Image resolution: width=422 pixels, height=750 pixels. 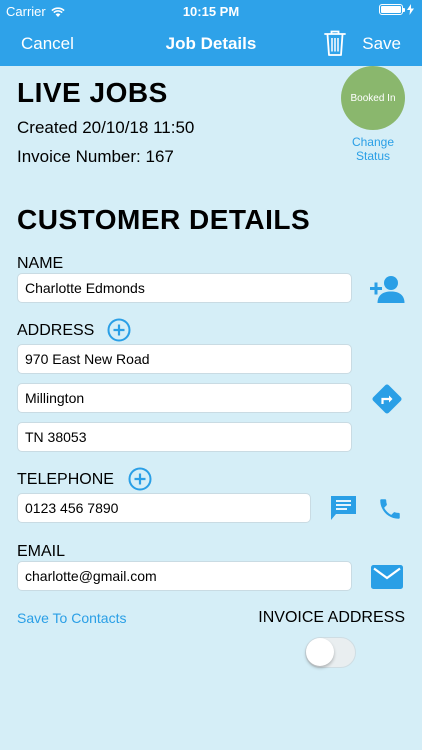 I want to click on status-badge: Booked In, so click(x=373, y=98).